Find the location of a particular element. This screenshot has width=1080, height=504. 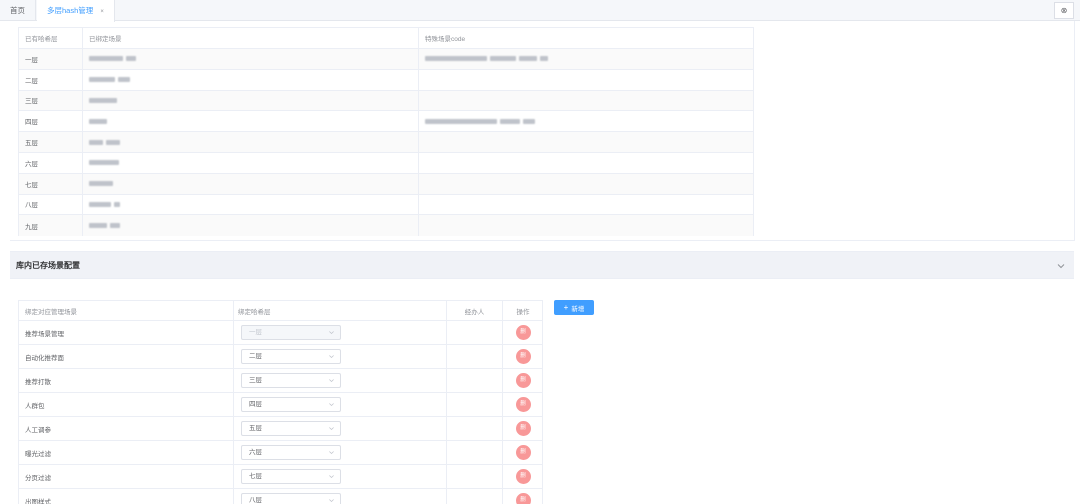

scene-name-cell: 推荐打散 is located at coordinates (126, 380).